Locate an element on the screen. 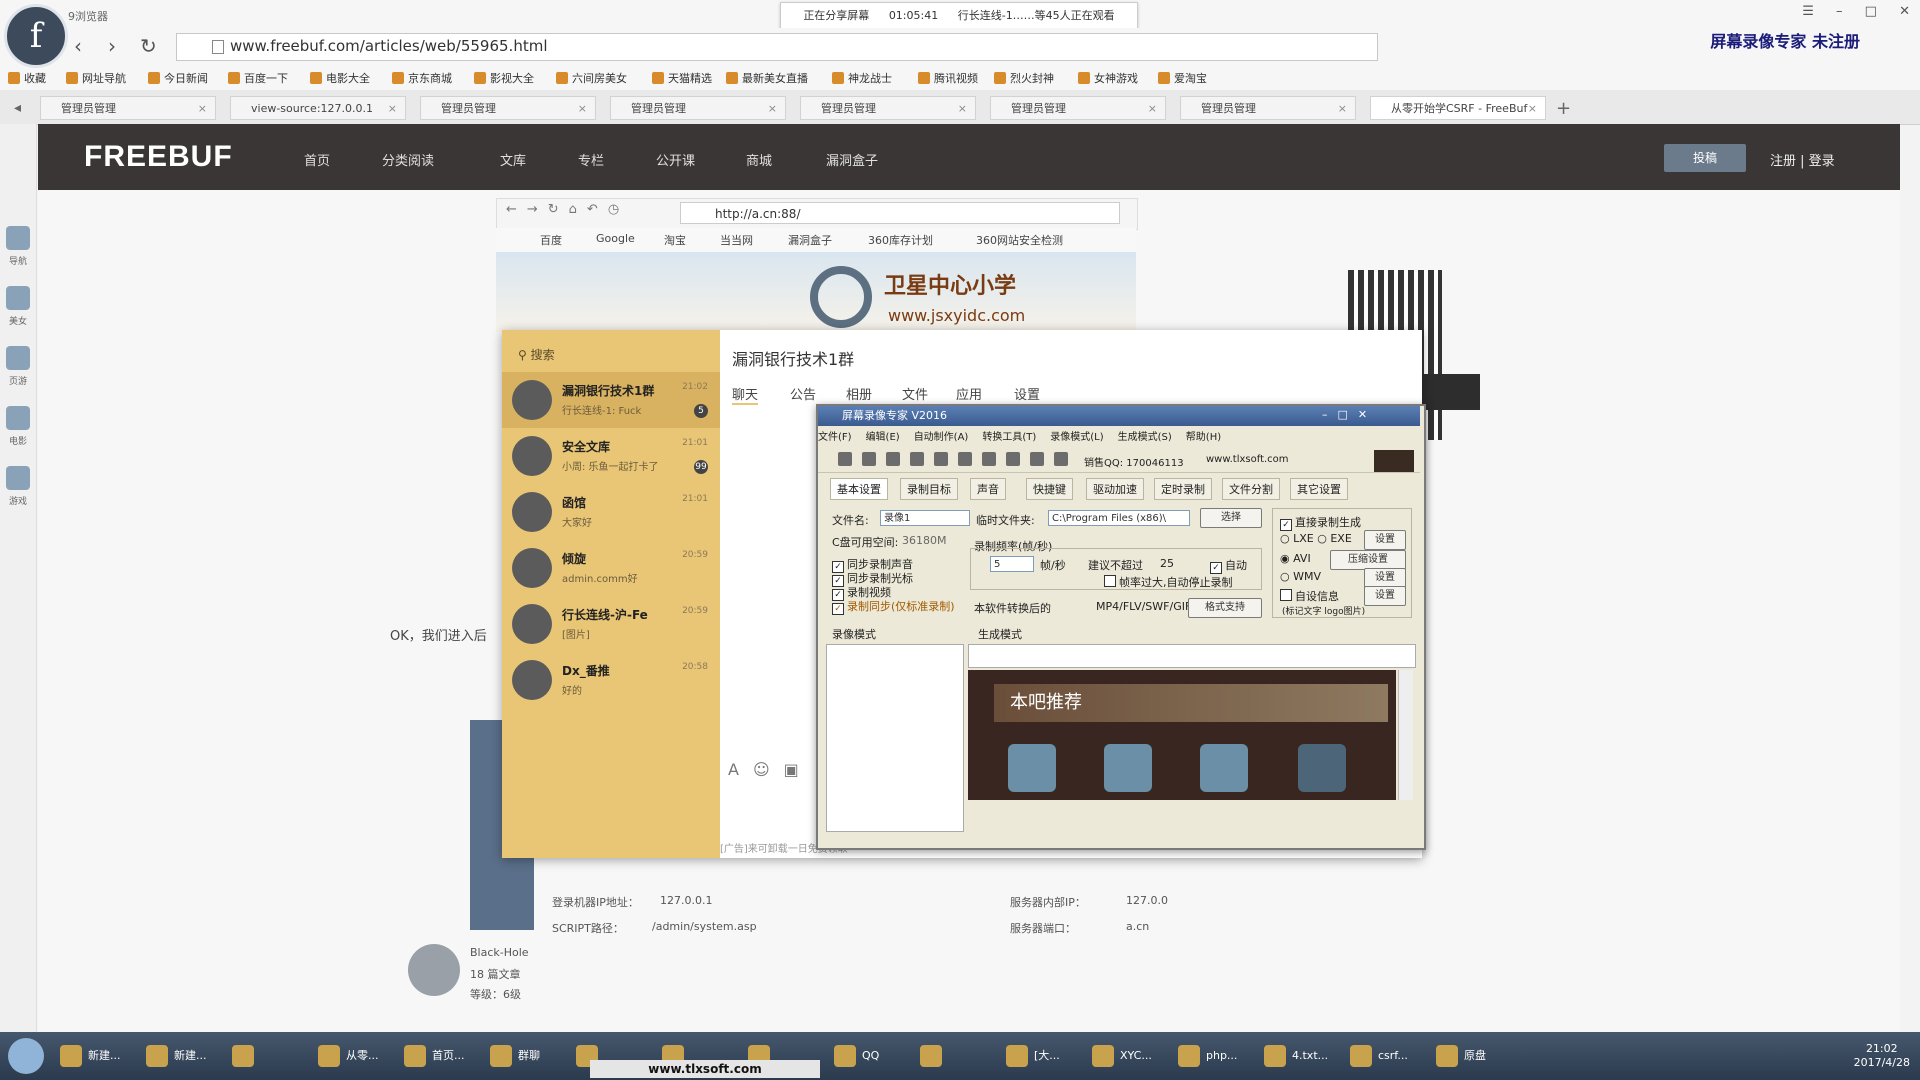  conversation-item: 安全文库 小周: 乐鱼一起打卡了 21:01 99 is located at coordinates (611, 456).